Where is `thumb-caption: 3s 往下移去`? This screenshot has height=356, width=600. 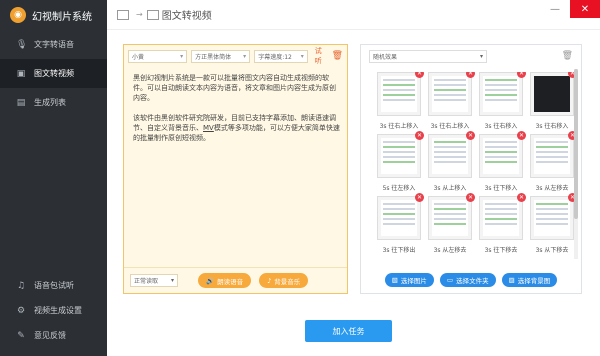
thumb-caption: 3s 往下移去 is located at coordinates (501, 250).